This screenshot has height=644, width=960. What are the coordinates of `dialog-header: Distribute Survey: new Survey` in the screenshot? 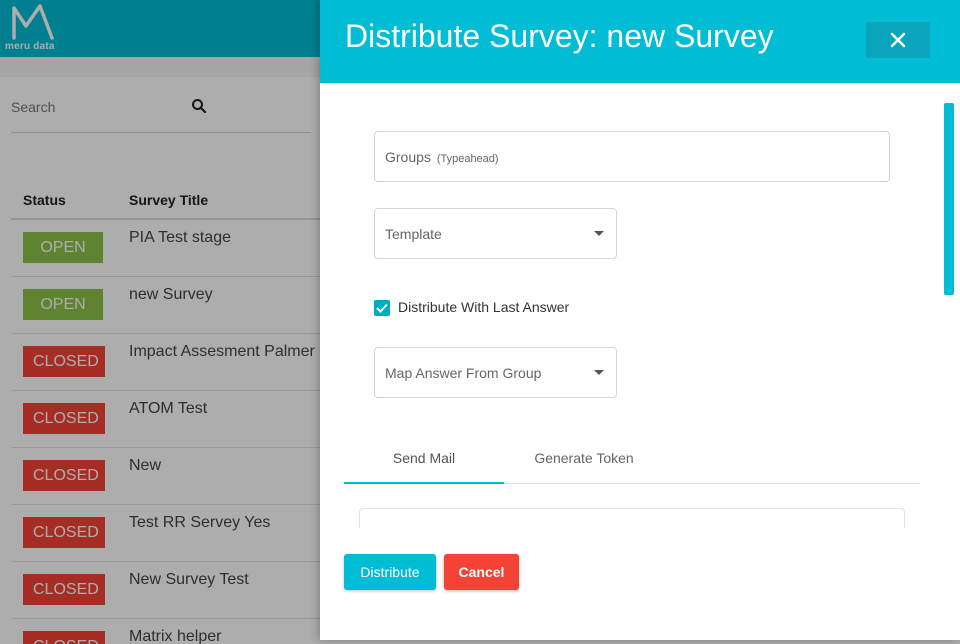 It's located at (640, 41).